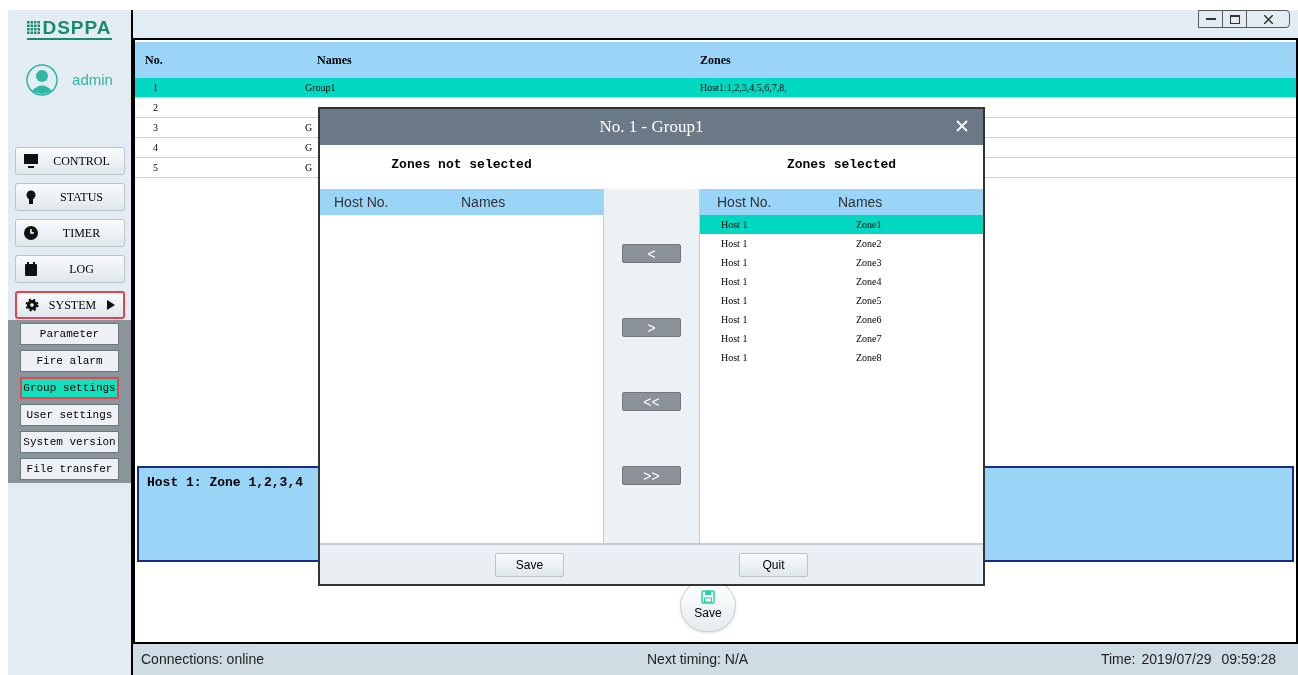 The image size is (1298, 675). What do you see at coordinates (155, 167) in the screenshot?
I see `table-cell: 5` at bounding box center [155, 167].